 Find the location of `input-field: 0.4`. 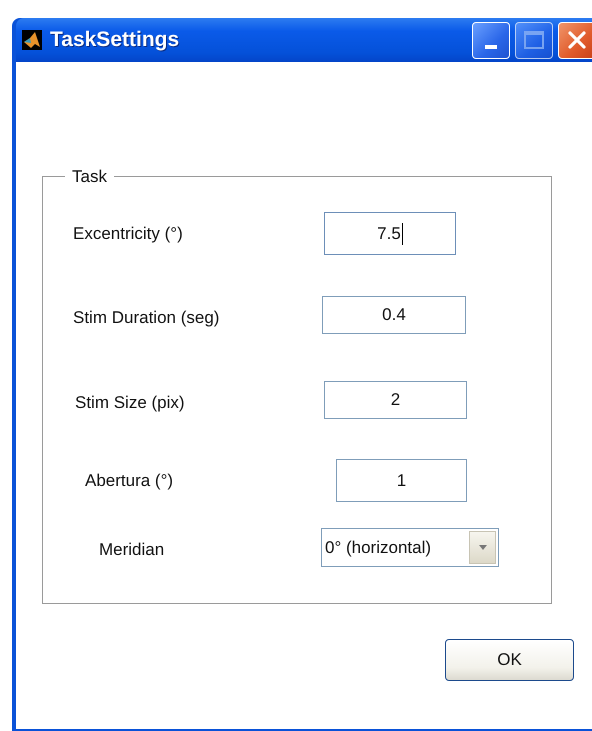

input-field: 0.4 is located at coordinates (394, 315).